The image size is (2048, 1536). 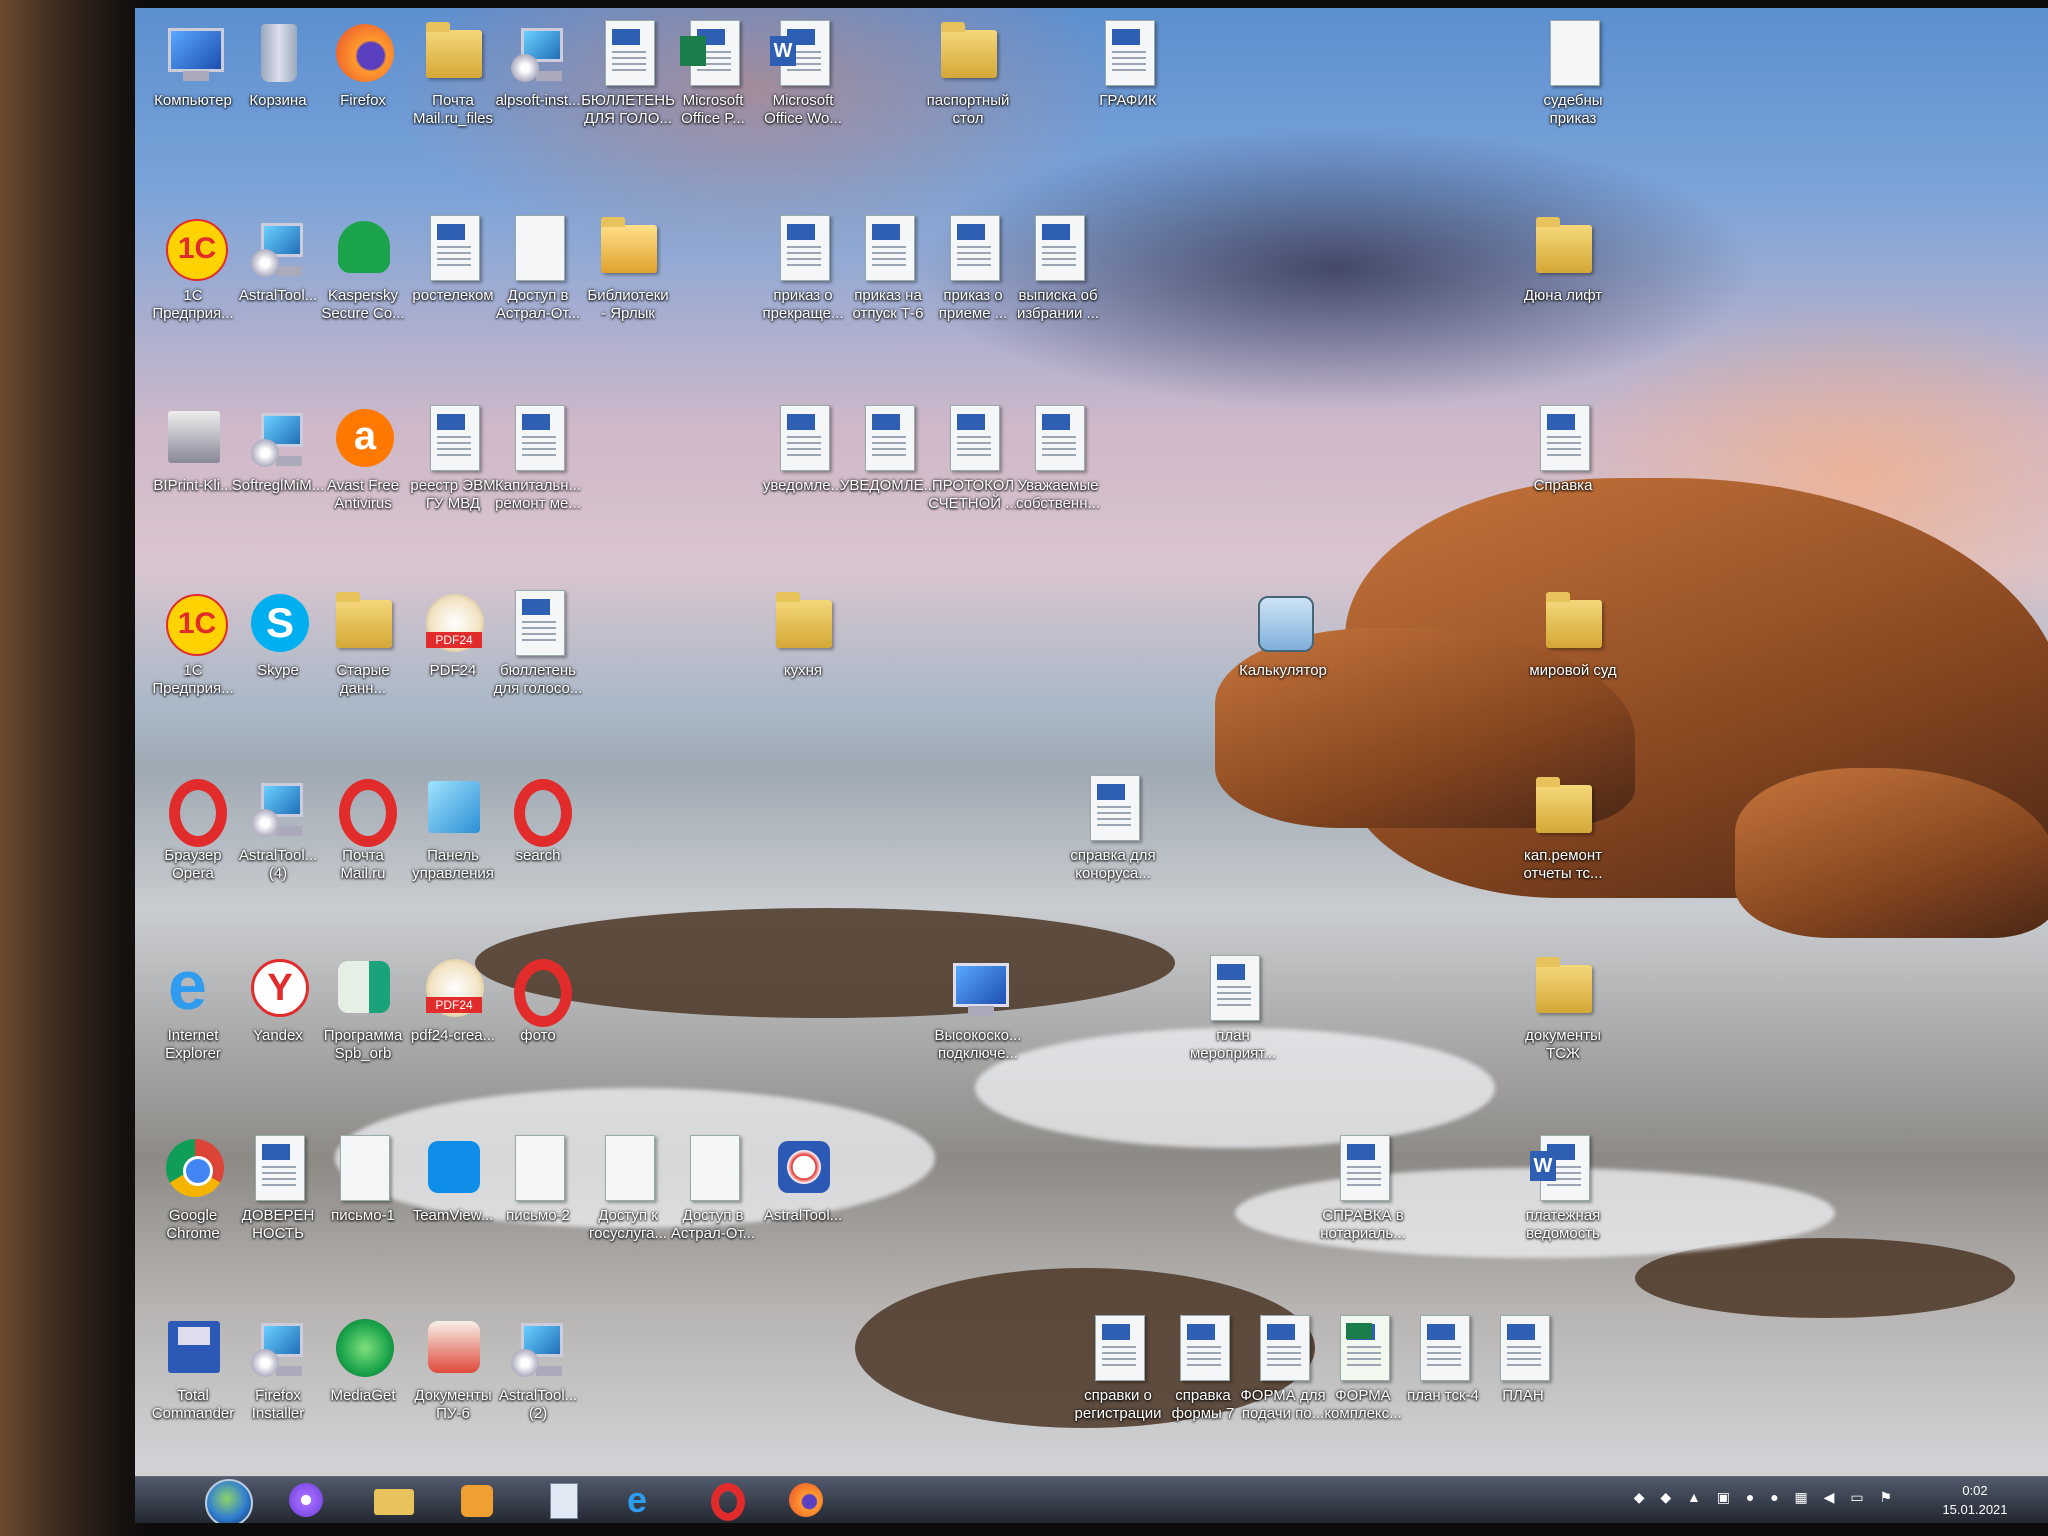 I want to click on desktop-icon: судебны приказ, so click(x=1573, y=73).